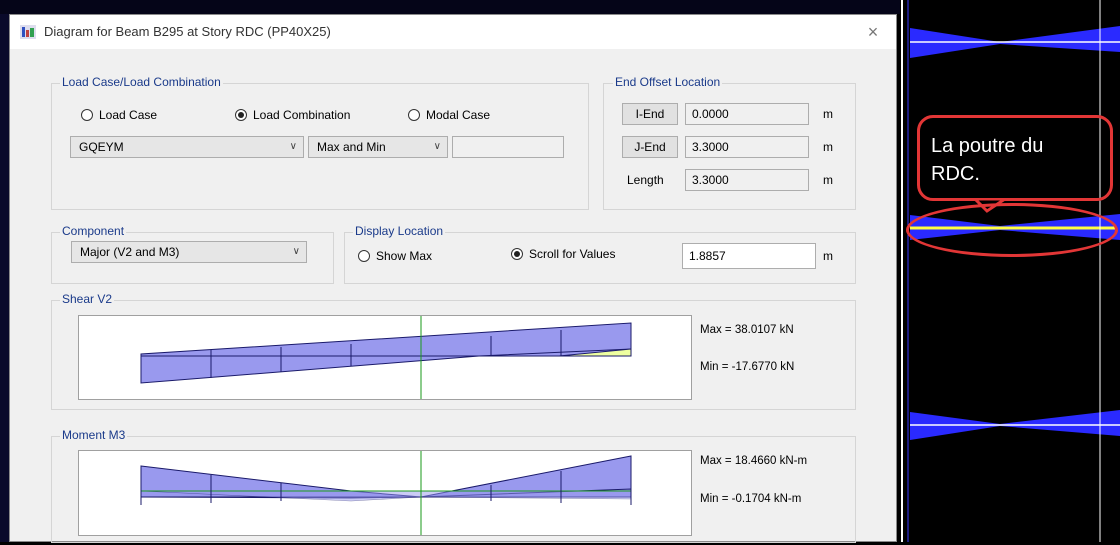 The height and width of the screenshot is (545, 1120). What do you see at coordinates (828, 256) in the screenshot?
I see `location-unit: m` at bounding box center [828, 256].